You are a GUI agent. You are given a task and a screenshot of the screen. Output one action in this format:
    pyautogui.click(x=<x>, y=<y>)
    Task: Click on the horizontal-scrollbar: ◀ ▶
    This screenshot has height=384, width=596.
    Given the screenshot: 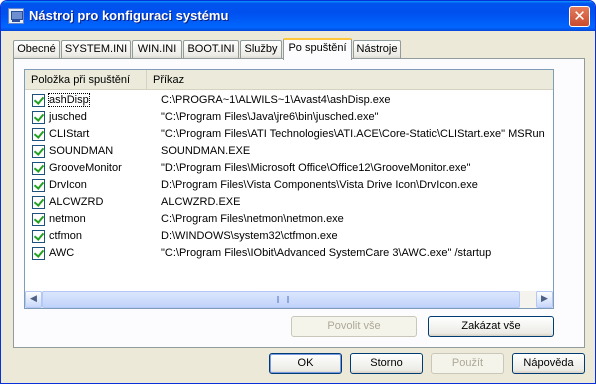 What is the action you would take?
    pyautogui.click(x=289, y=299)
    